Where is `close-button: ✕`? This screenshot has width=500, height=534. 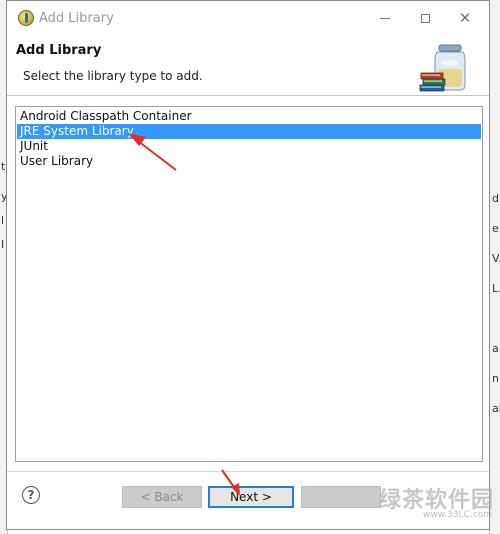
close-button: ✕ is located at coordinates (465, 18).